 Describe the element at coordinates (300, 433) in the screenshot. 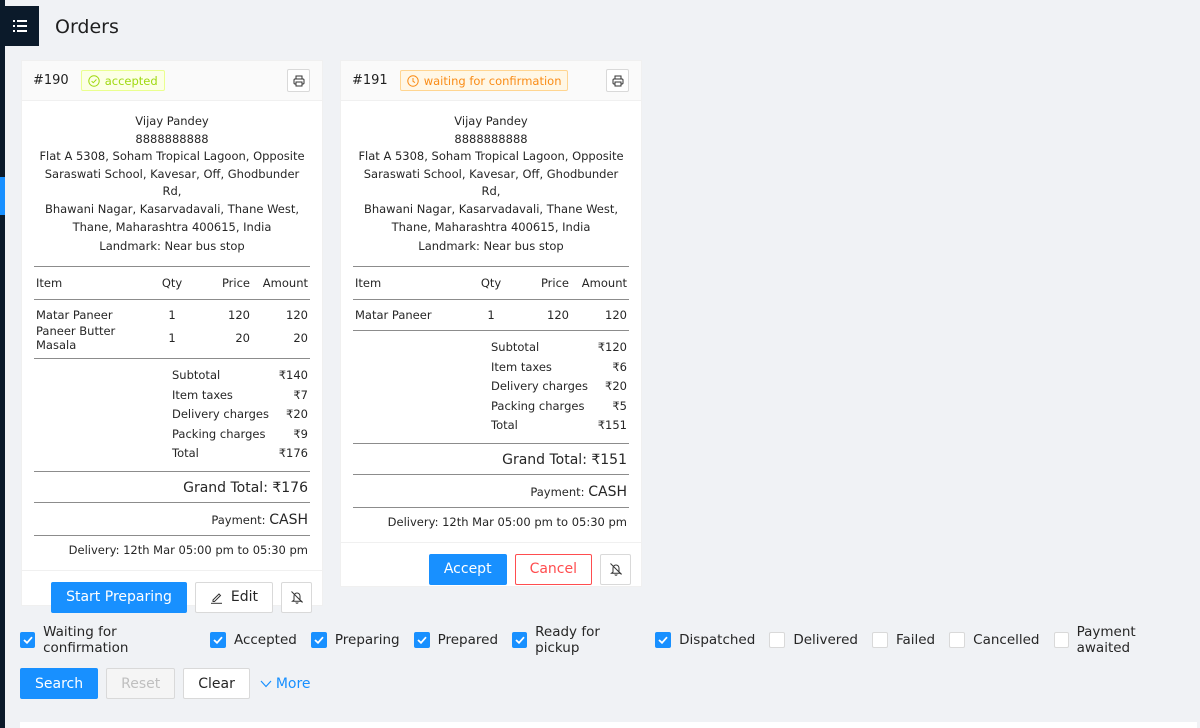

I see `summary-value: ₹9` at that location.